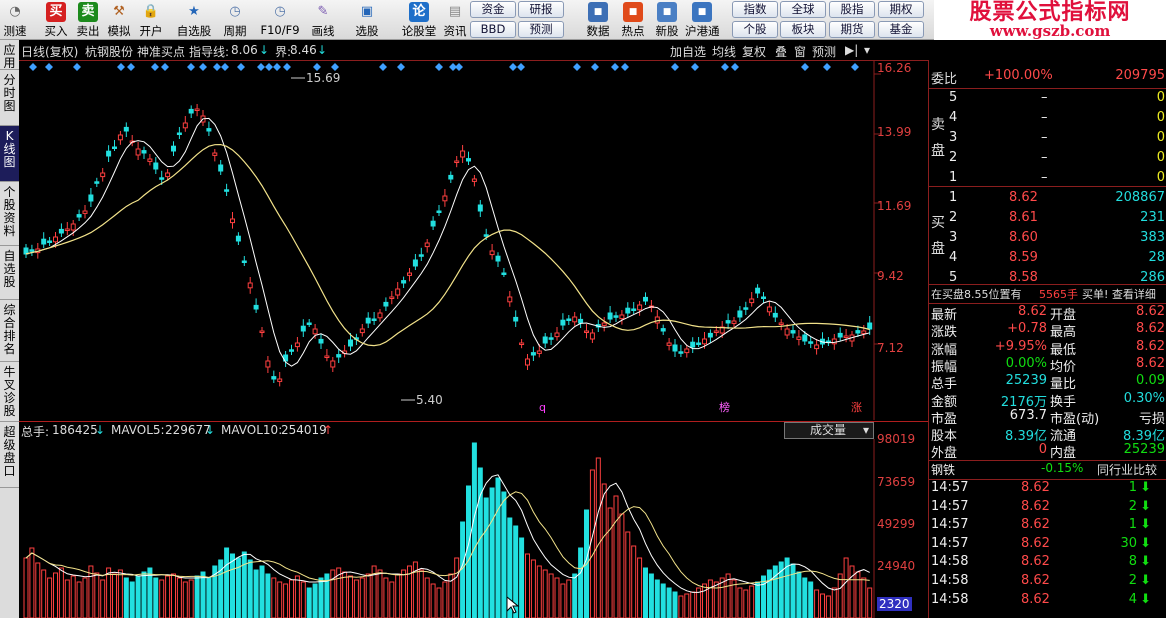 The width and height of the screenshot is (1166, 618). I want to click on chevron-down-icon: ▾, so click(867, 50).